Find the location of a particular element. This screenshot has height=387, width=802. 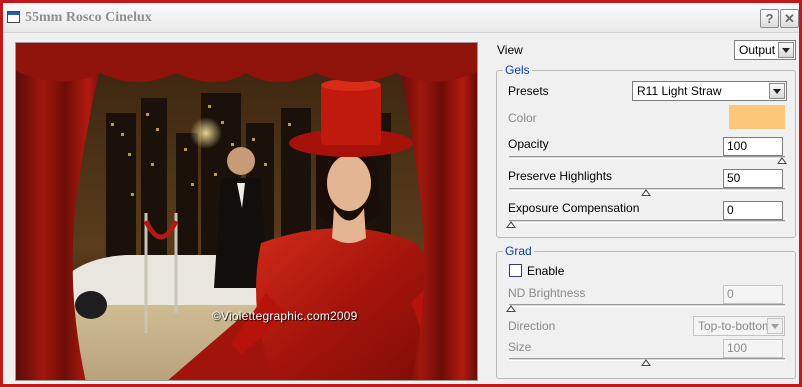

view-select-value: Output is located at coordinates (757, 50).